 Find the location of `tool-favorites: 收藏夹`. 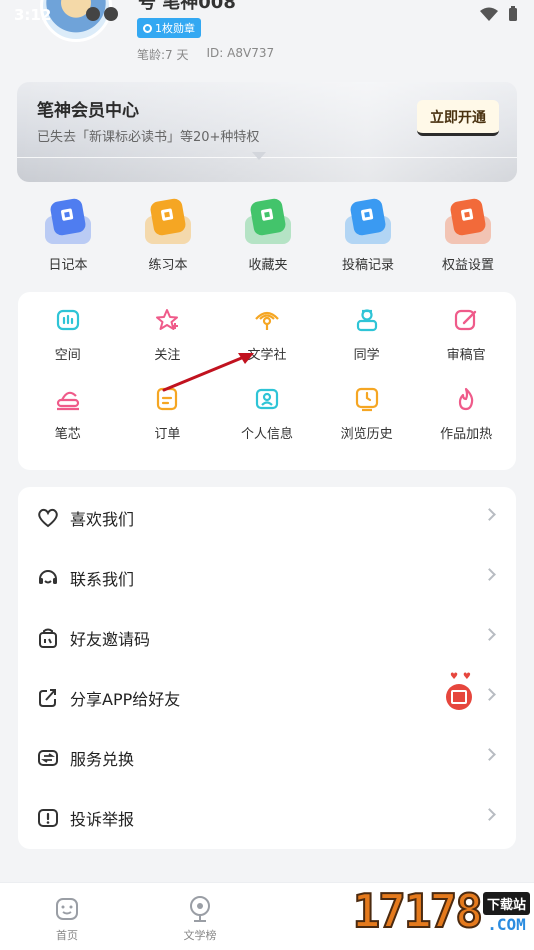

tool-favorites: 收藏夹 is located at coordinates (268, 235).